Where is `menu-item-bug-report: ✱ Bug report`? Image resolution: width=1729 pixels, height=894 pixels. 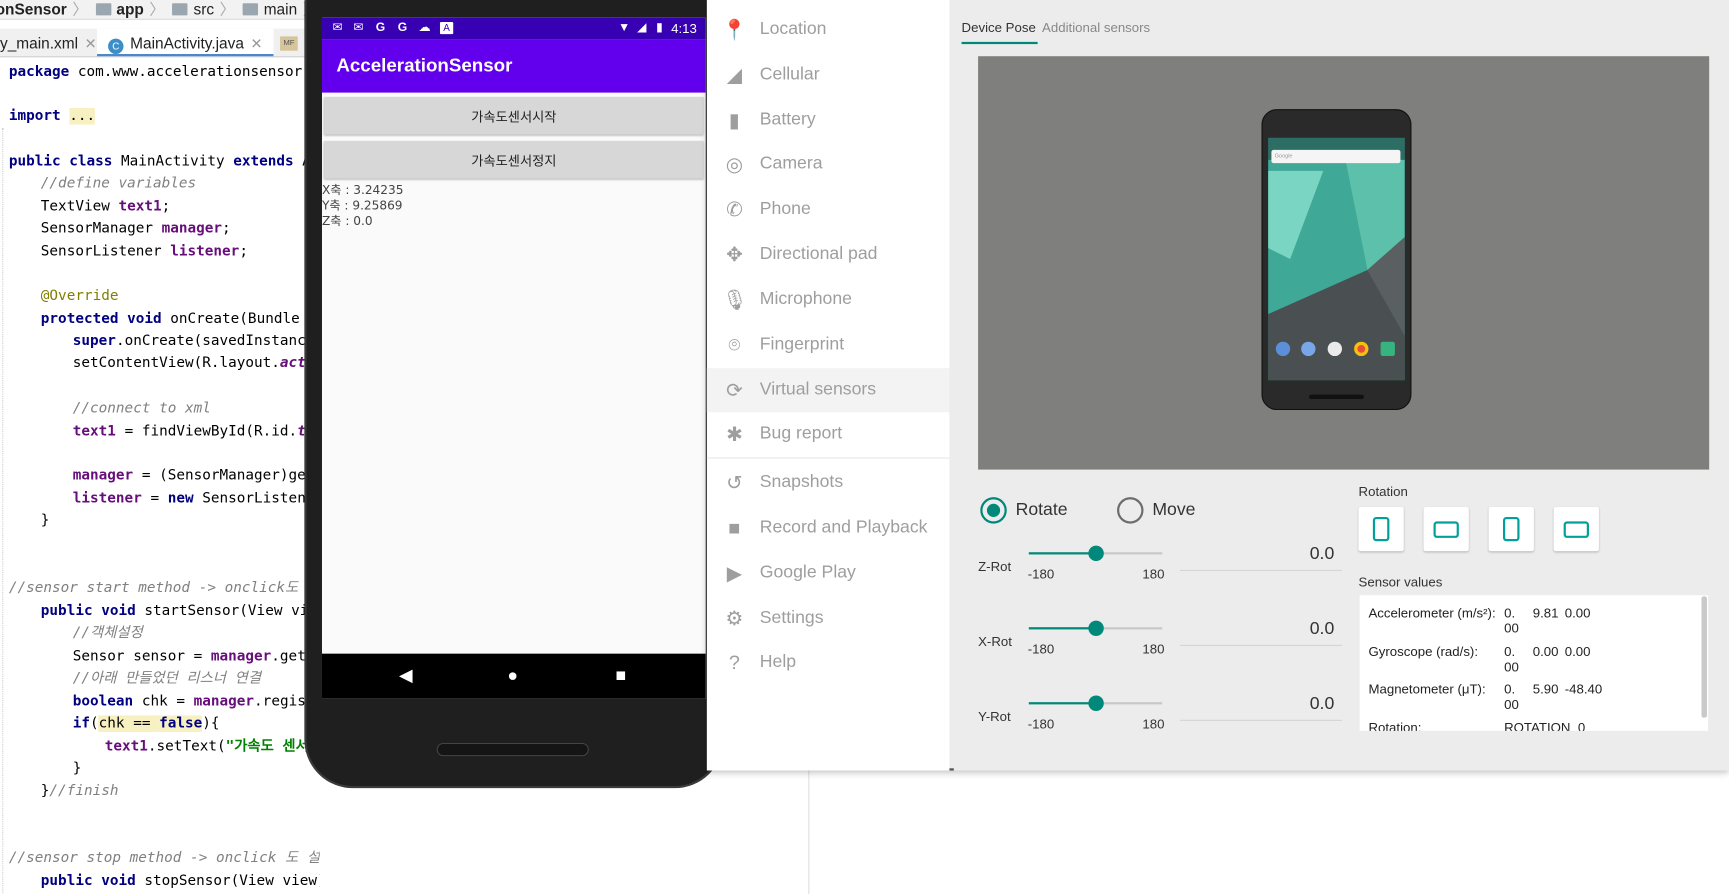
menu-item-bug-report: ✱ Bug report is located at coordinates (828, 434).